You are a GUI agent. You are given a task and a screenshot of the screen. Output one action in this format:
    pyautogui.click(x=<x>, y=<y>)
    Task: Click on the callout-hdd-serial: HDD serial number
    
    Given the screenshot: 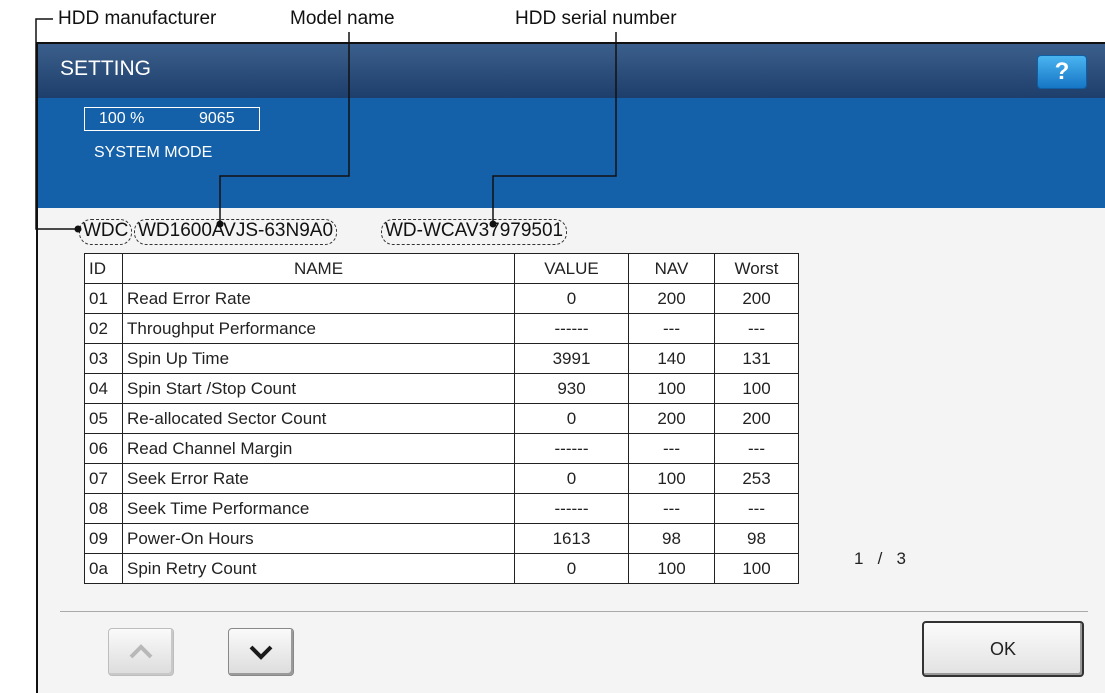 What is the action you would take?
    pyautogui.click(x=596, y=18)
    